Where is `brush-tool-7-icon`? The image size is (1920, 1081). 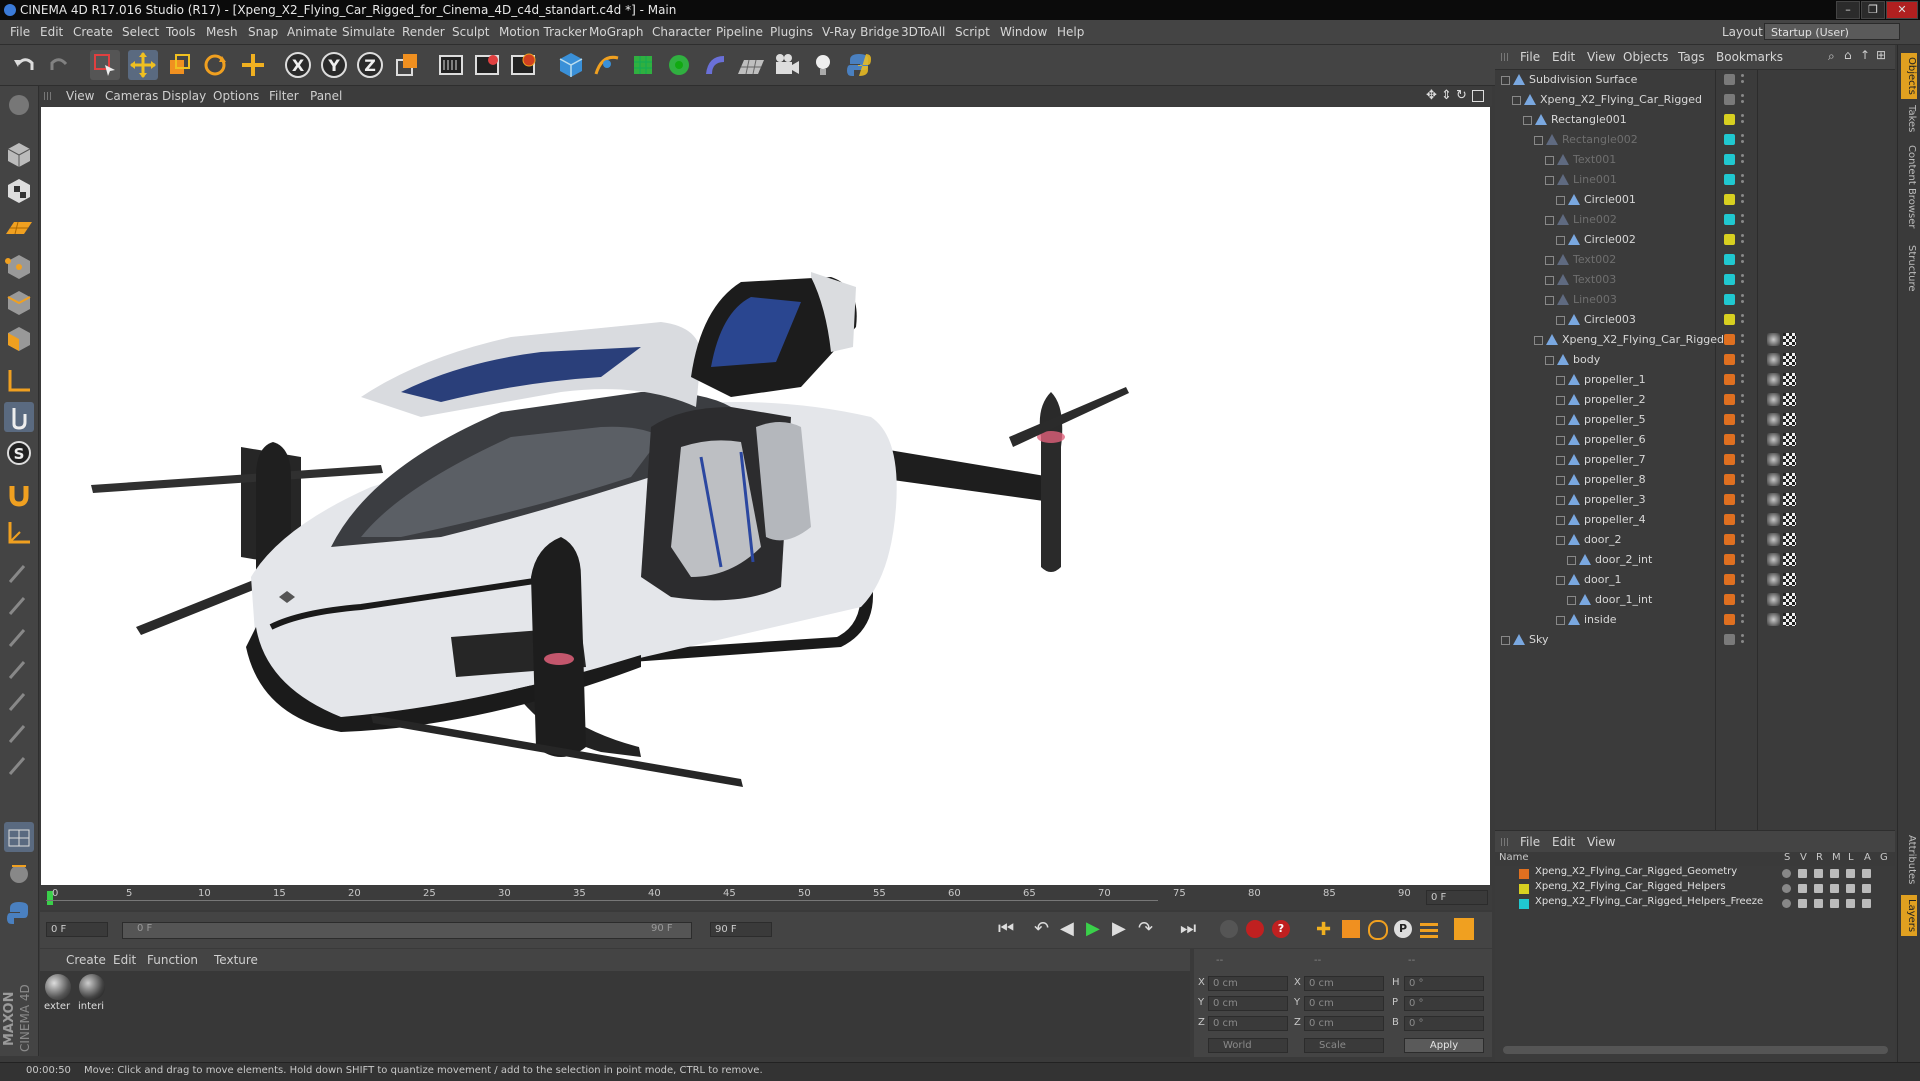 brush-tool-7-icon is located at coordinates (19, 765).